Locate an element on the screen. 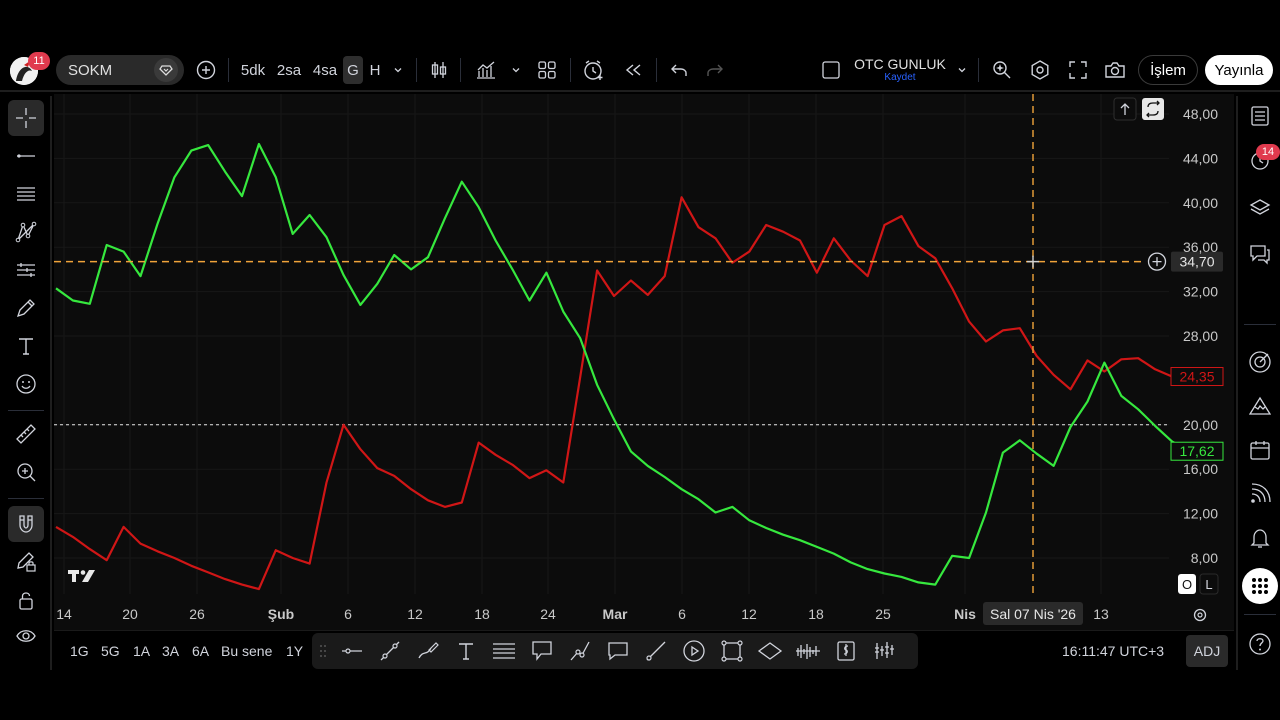 Image resolution: width=1280 pixels, height=720 pixels. x-tick-label: Nis is located at coordinates (965, 614).